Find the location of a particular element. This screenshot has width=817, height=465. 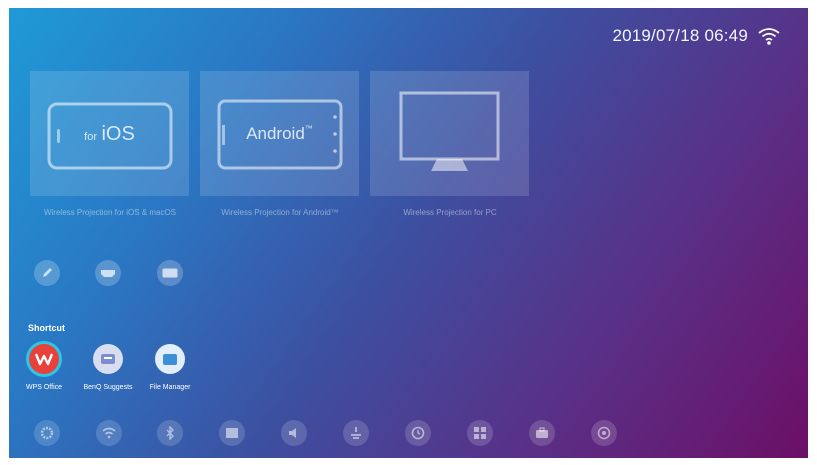

tile-android-tm: ™ is located at coordinates (308, 128).